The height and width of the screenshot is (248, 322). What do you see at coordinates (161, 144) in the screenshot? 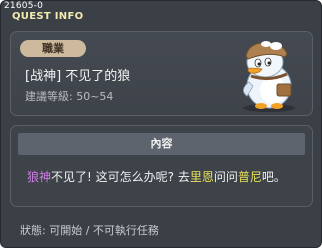
I see `content-header: 內容` at bounding box center [161, 144].